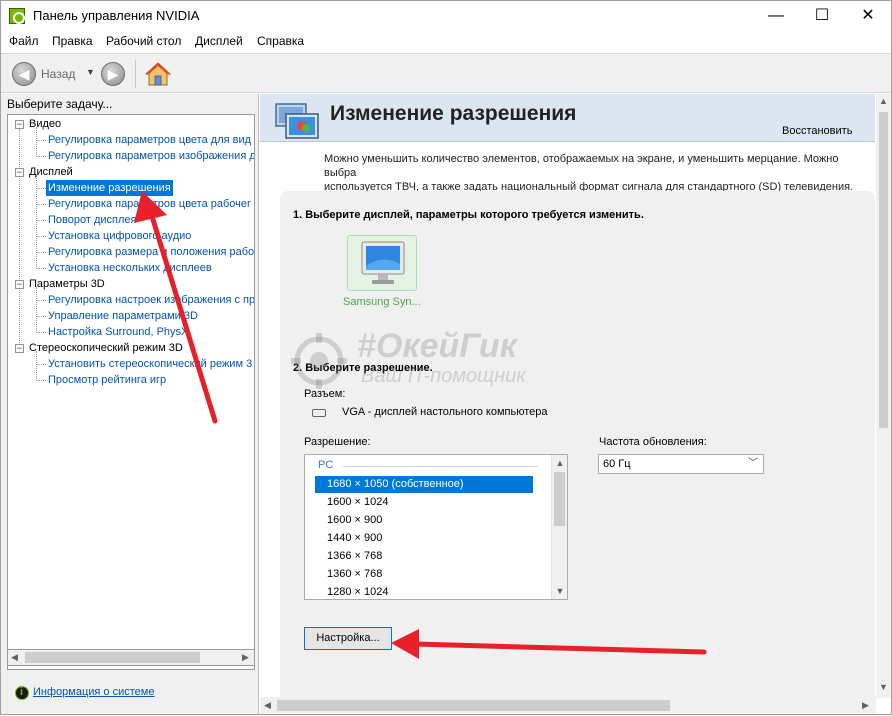 This screenshot has width=892, height=716. I want to click on menu-help: Справка, so click(280, 41).